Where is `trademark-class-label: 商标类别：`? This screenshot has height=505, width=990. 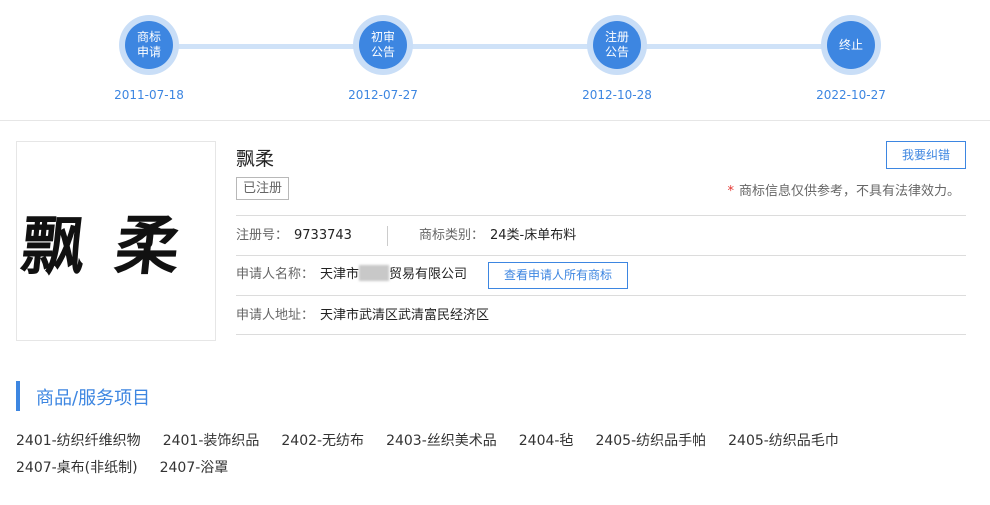
trademark-class-label: 商标类别： is located at coordinates (452, 235).